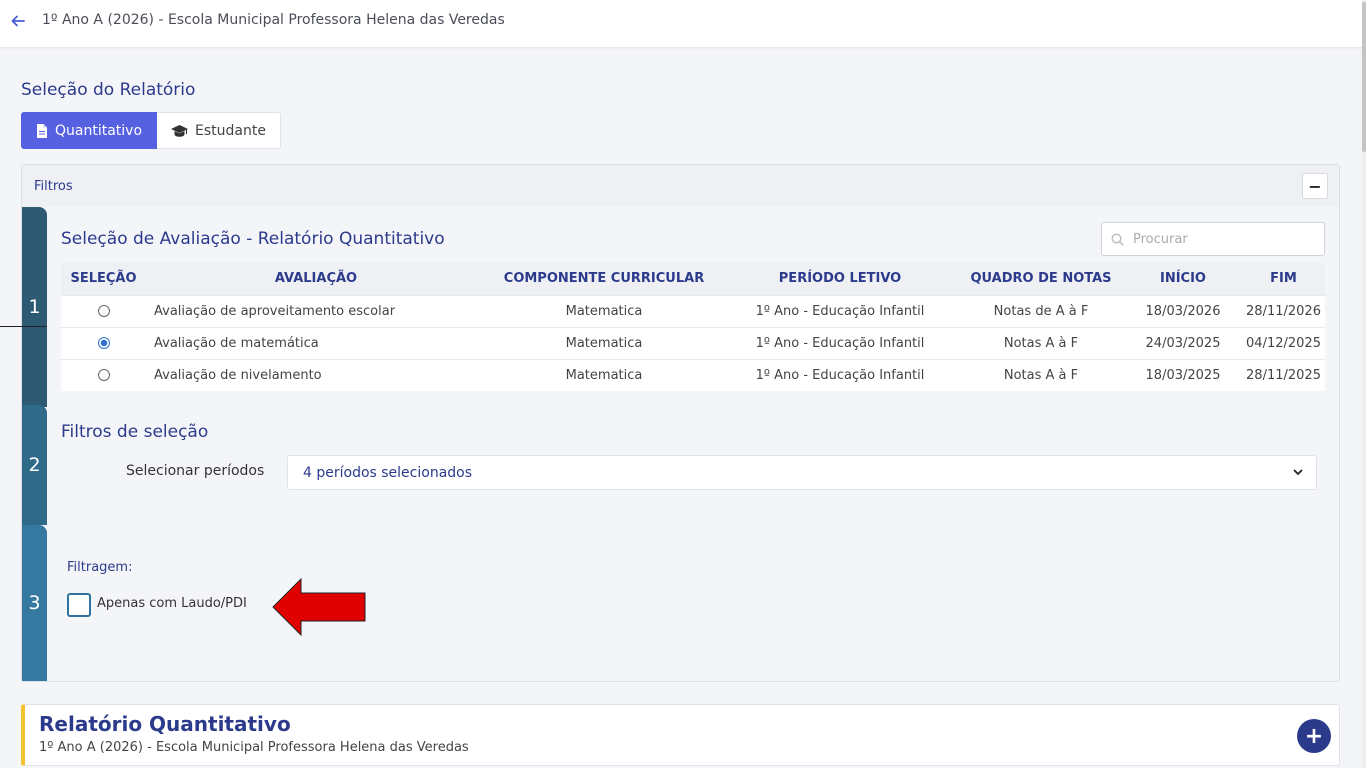  Describe the element at coordinates (1183, 310) in the screenshot. I see `evaluation-start: 18/03/2026` at that location.